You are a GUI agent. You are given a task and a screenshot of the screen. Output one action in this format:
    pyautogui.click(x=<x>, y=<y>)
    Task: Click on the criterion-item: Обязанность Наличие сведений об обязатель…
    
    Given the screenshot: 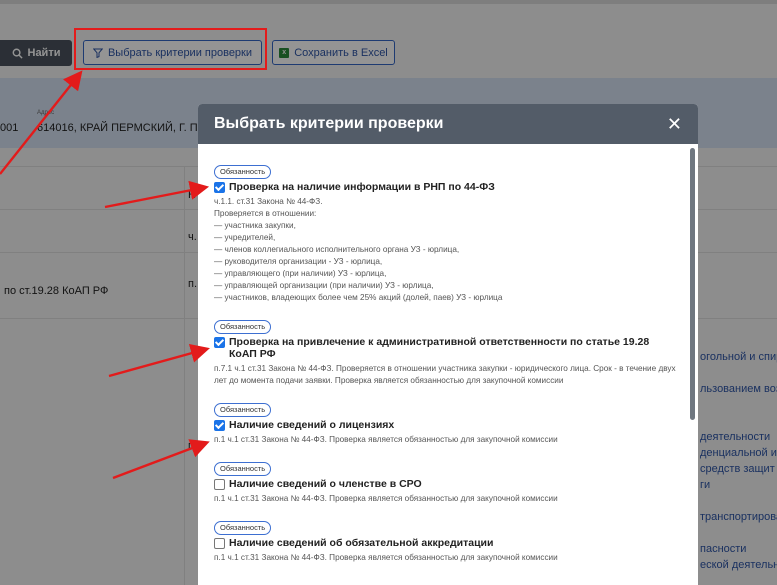 What is the action you would take?
    pyautogui.click(x=445, y=540)
    